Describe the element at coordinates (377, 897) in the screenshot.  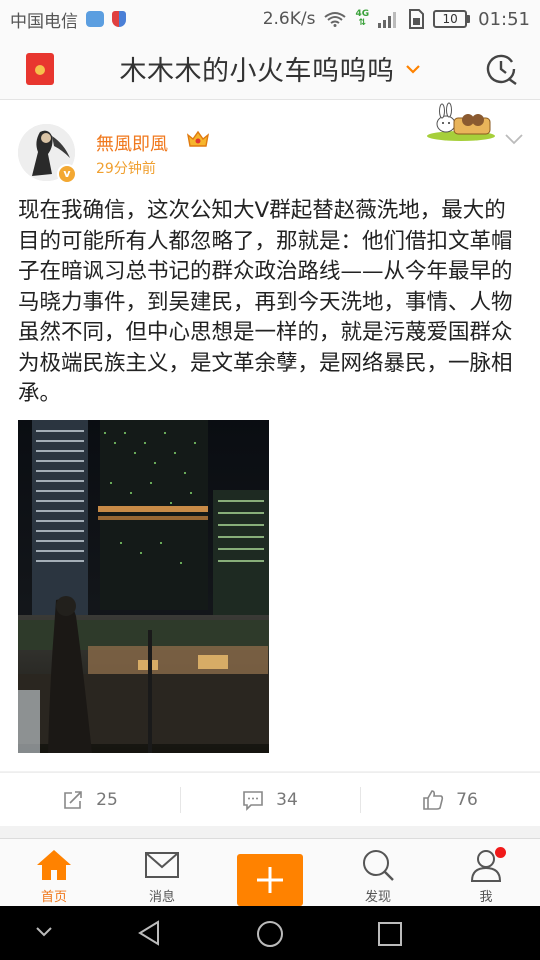
I see `tab-discover-label: 发现` at that location.